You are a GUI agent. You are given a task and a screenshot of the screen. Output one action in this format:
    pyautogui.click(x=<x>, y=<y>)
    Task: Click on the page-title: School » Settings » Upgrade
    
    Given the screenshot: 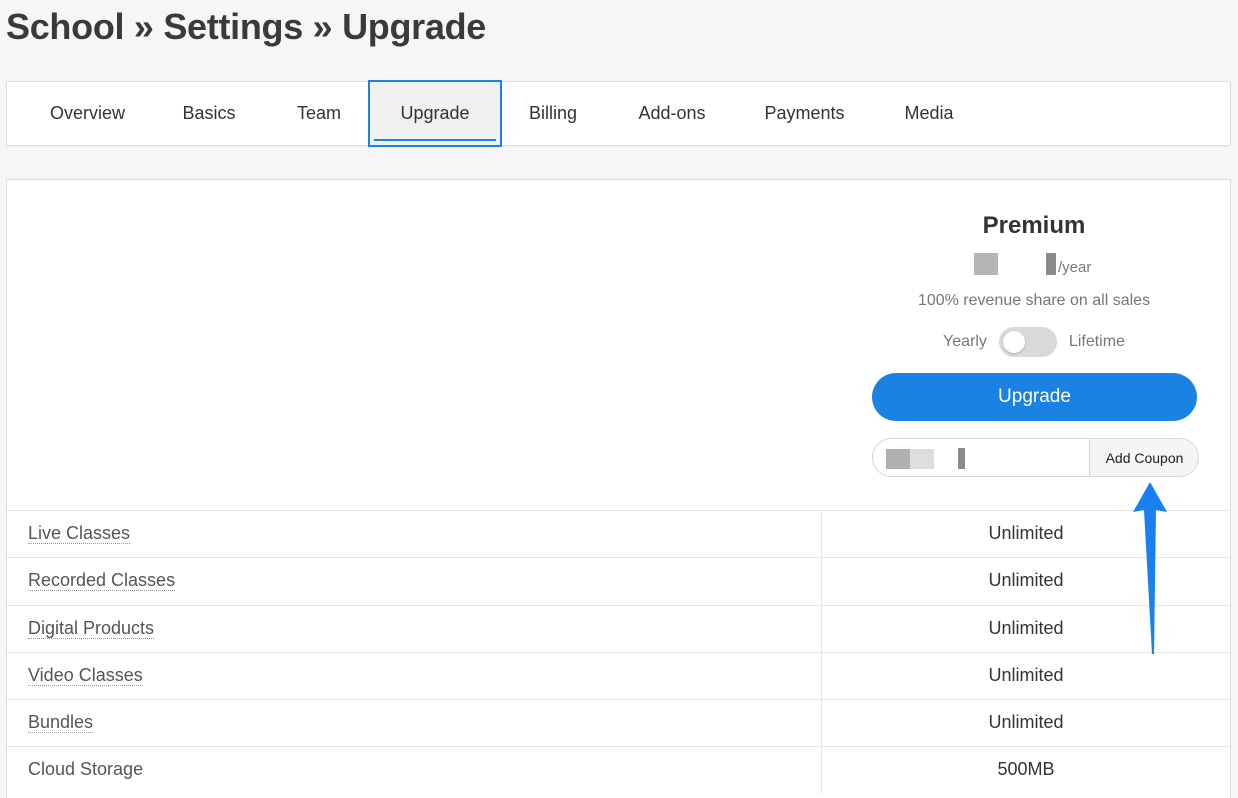 What is the action you would take?
    pyautogui.click(x=246, y=26)
    